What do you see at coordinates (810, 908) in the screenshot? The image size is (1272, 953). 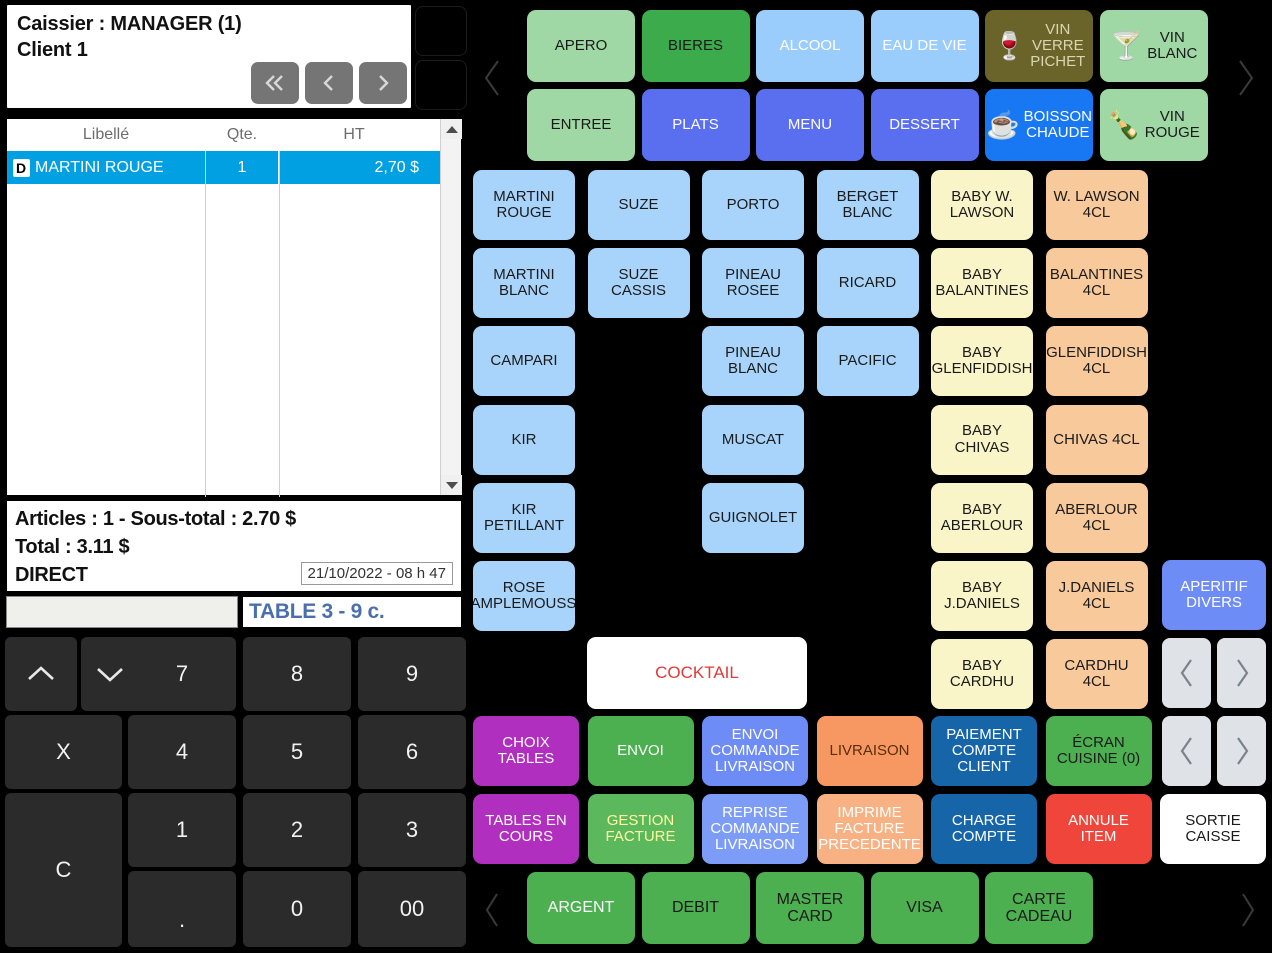 I see `payment-master-card: MASTER CARD` at bounding box center [810, 908].